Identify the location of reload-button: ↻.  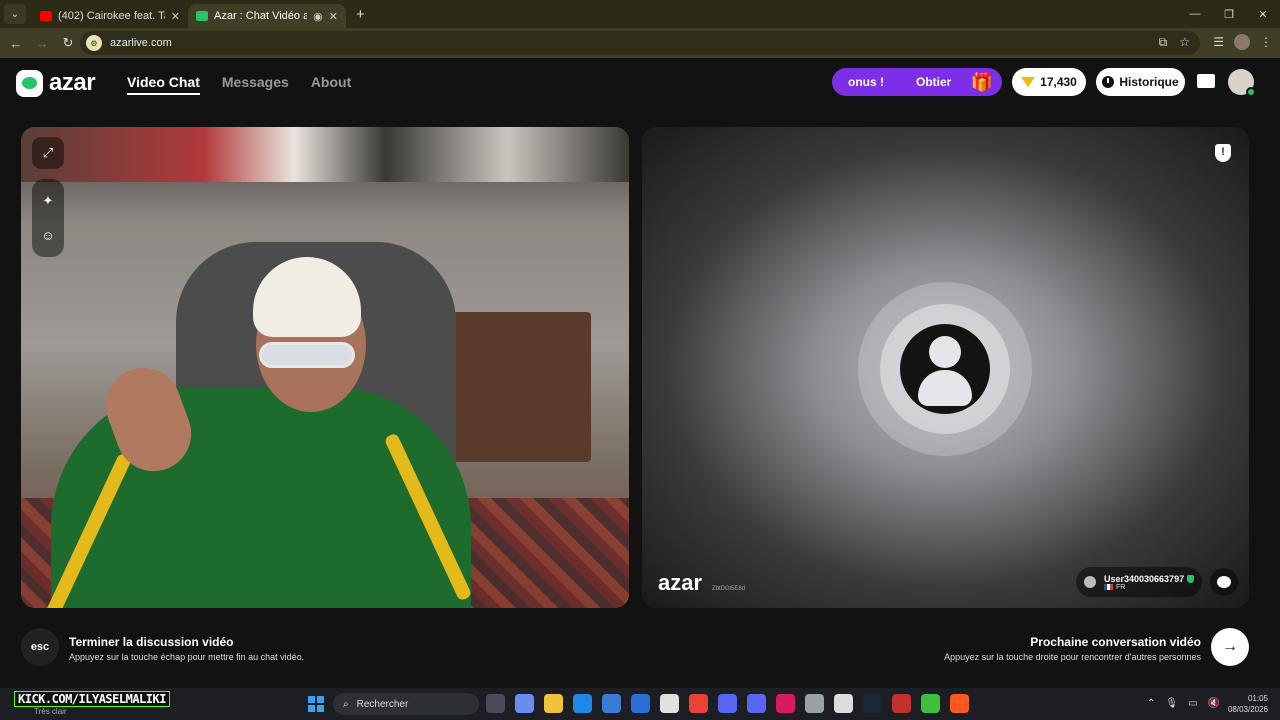
(68, 43).